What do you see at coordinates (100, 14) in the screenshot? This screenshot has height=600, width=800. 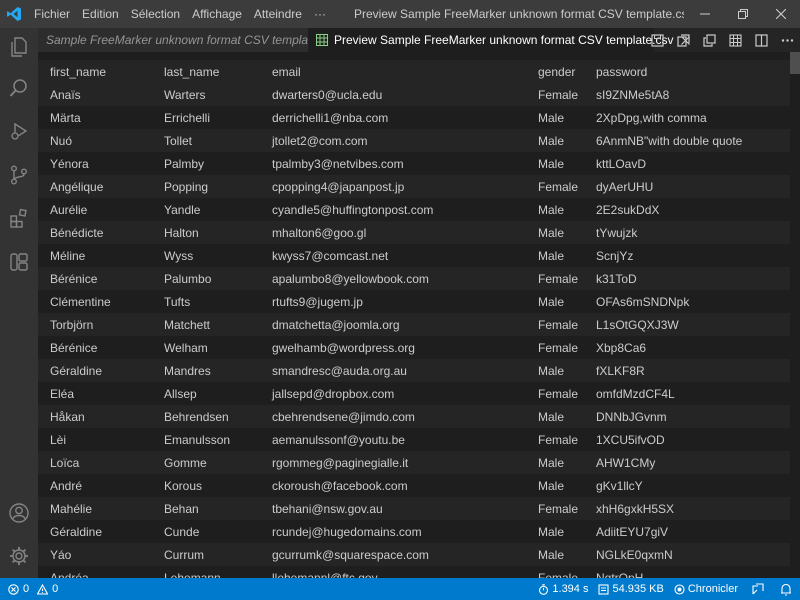 I see `menu-edition: Edition` at bounding box center [100, 14].